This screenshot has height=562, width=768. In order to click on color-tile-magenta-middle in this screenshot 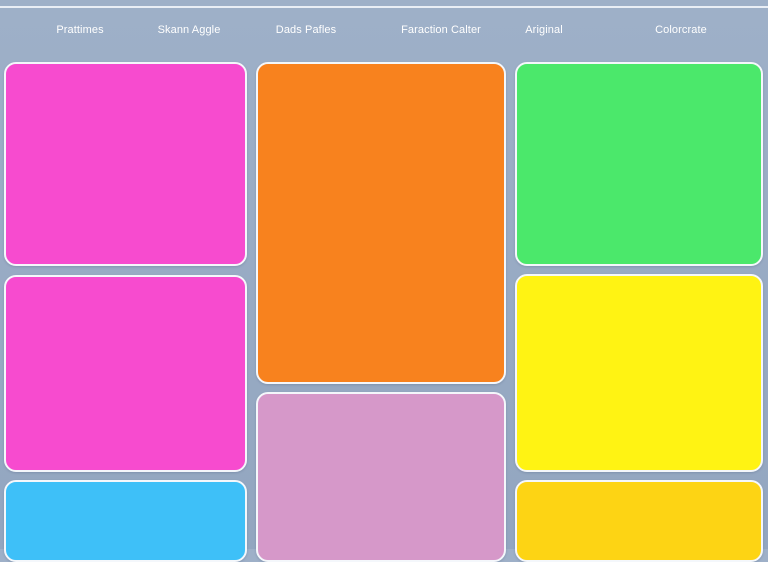, I will do `click(125, 373)`.